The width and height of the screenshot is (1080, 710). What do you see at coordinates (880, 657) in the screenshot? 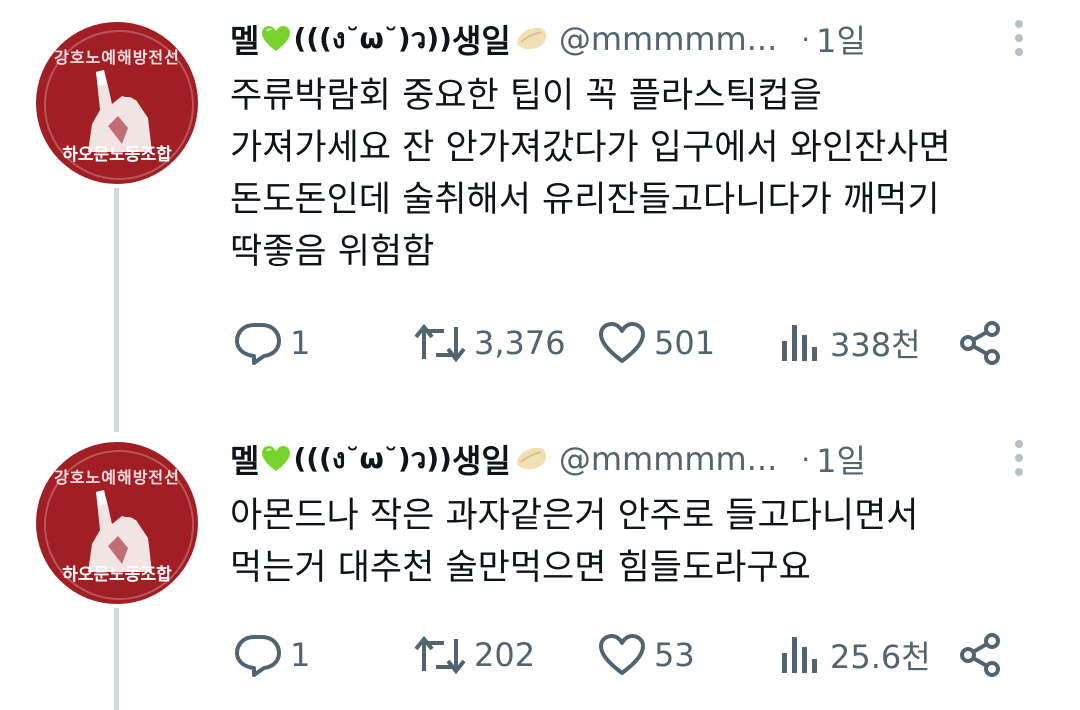
I see `view-count: 25.6천` at bounding box center [880, 657].